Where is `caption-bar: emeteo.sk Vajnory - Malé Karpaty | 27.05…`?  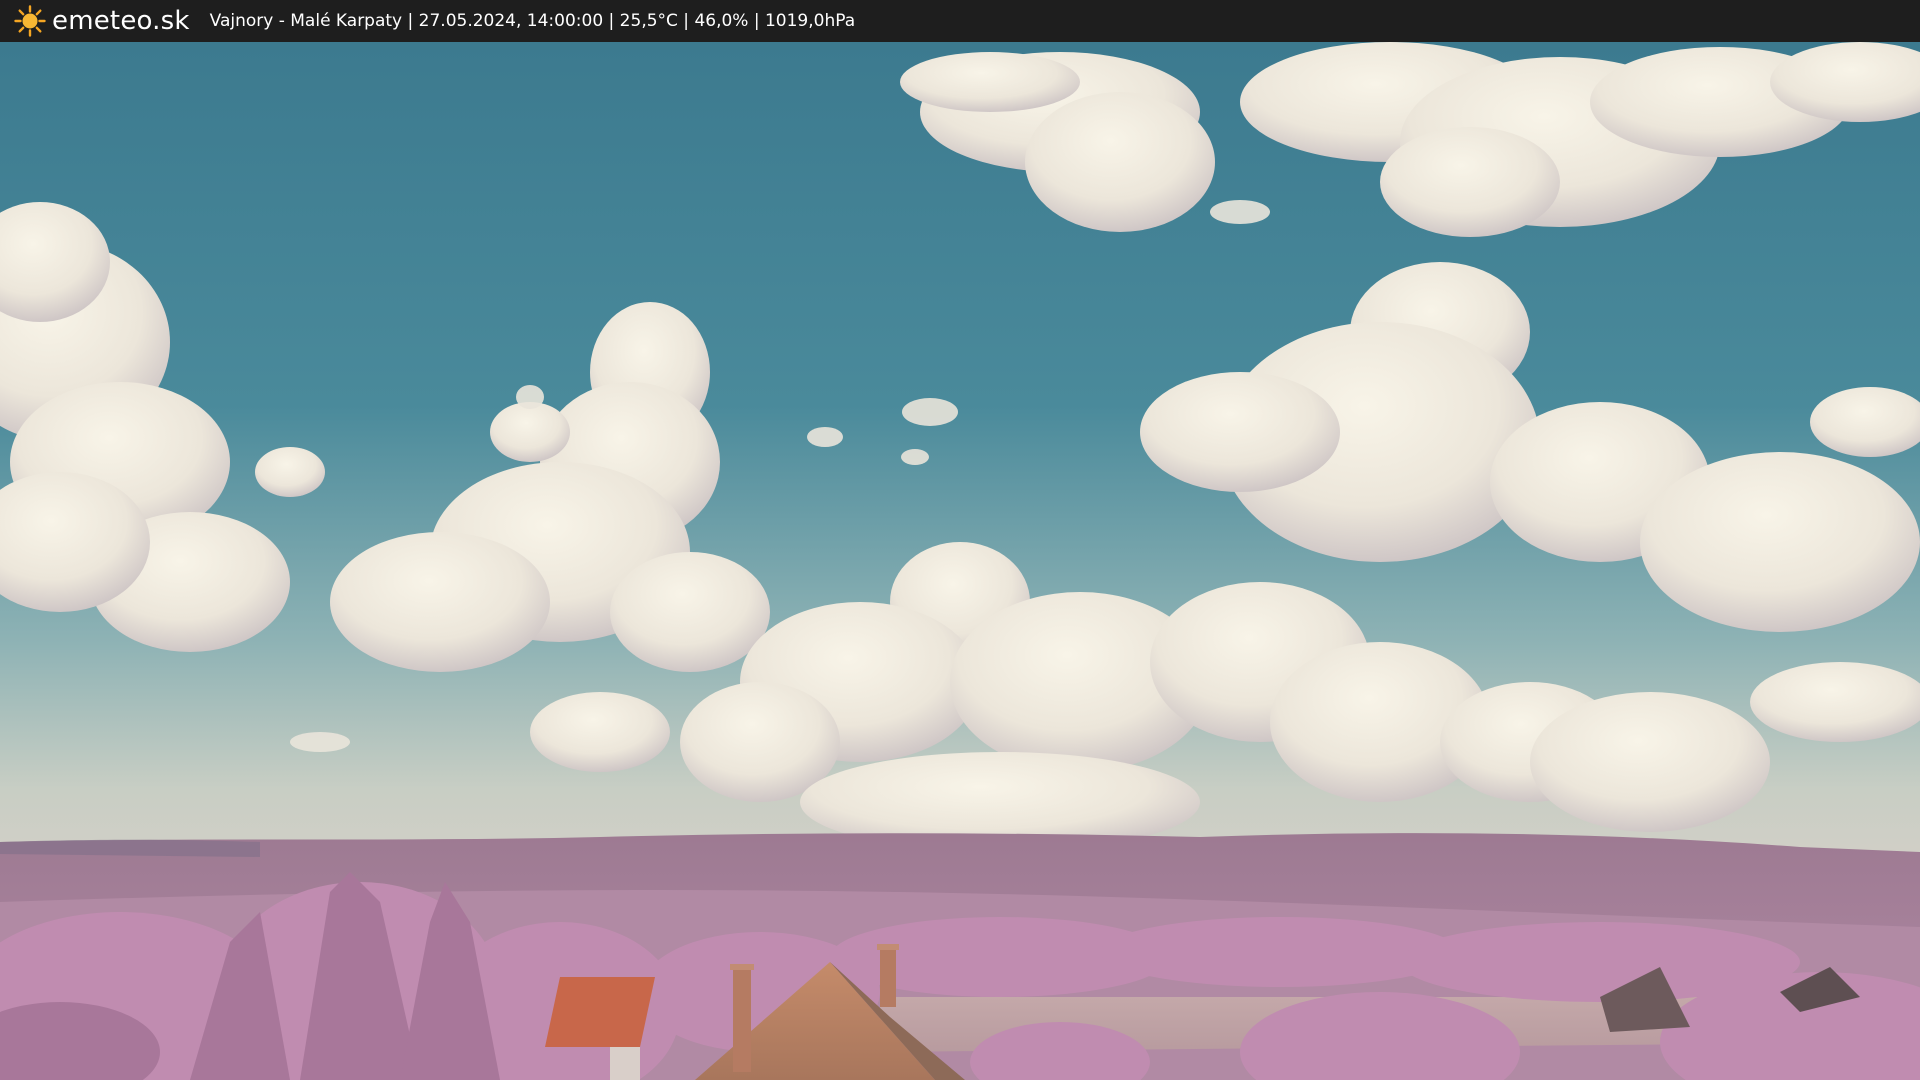 caption-bar: emeteo.sk Vajnory - Malé Karpaty | 27.05… is located at coordinates (960, 21).